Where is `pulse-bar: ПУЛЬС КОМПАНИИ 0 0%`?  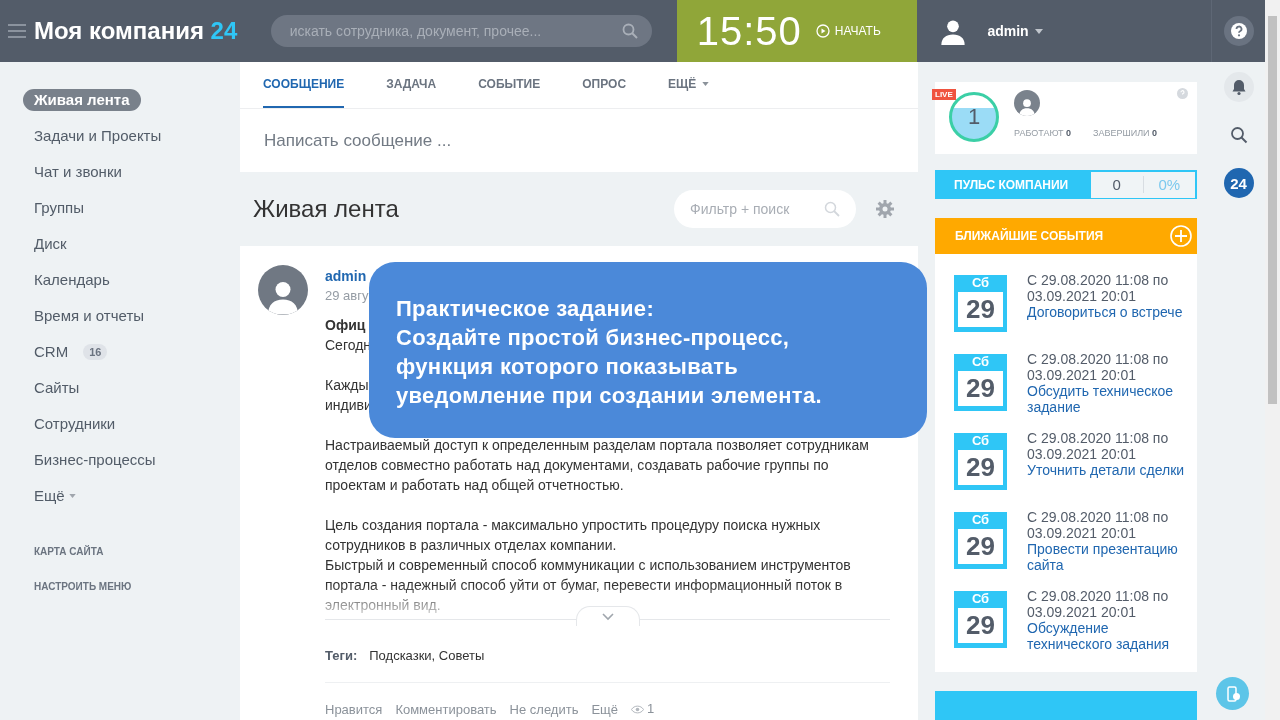
pulse-bar: ПУЛЬС КОМПАНИИ 0 0% is located at coordinates (1066, 185).